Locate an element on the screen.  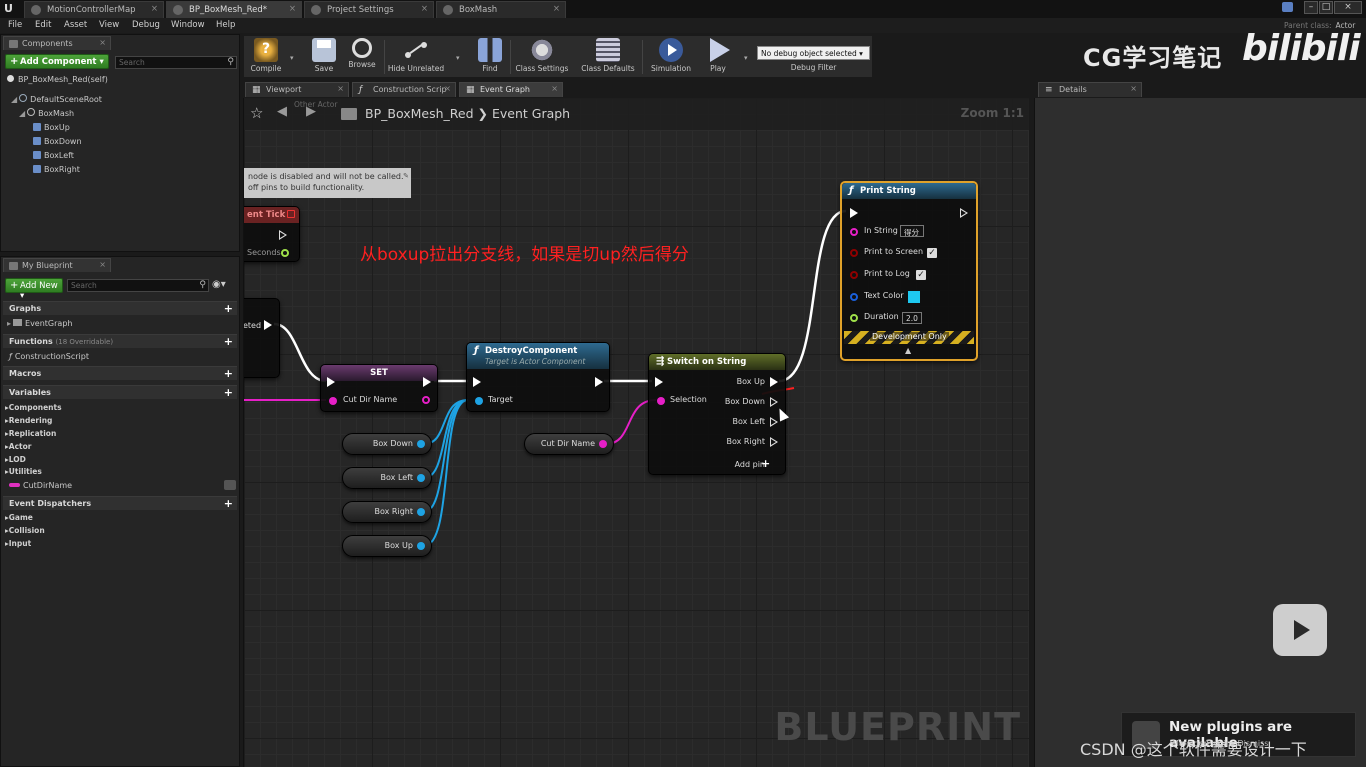
menu-view: View is located at coordinates (109, 25).